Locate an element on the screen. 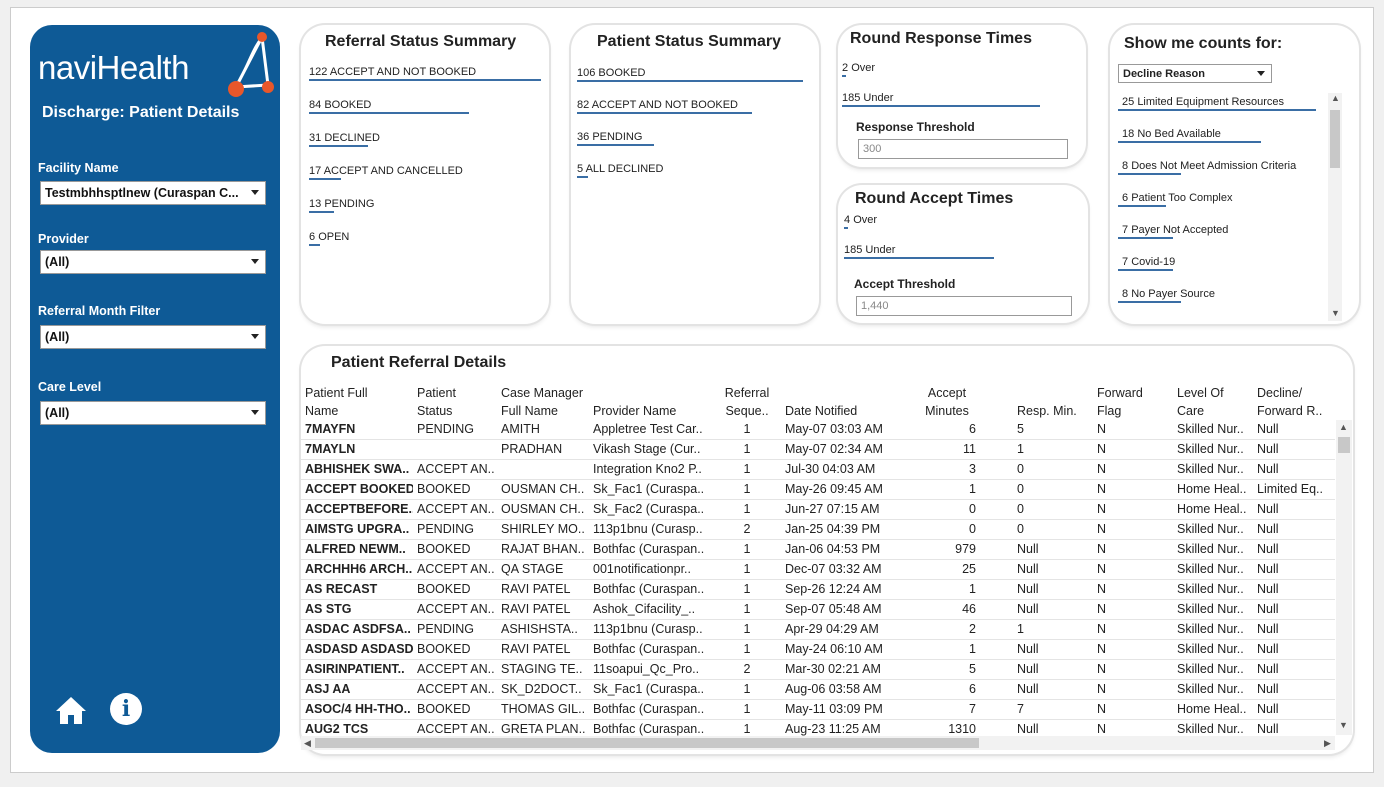 The height and width of the screenshot is (787, 1384). column-header-line2: Status is located at coordinates (435, 411).